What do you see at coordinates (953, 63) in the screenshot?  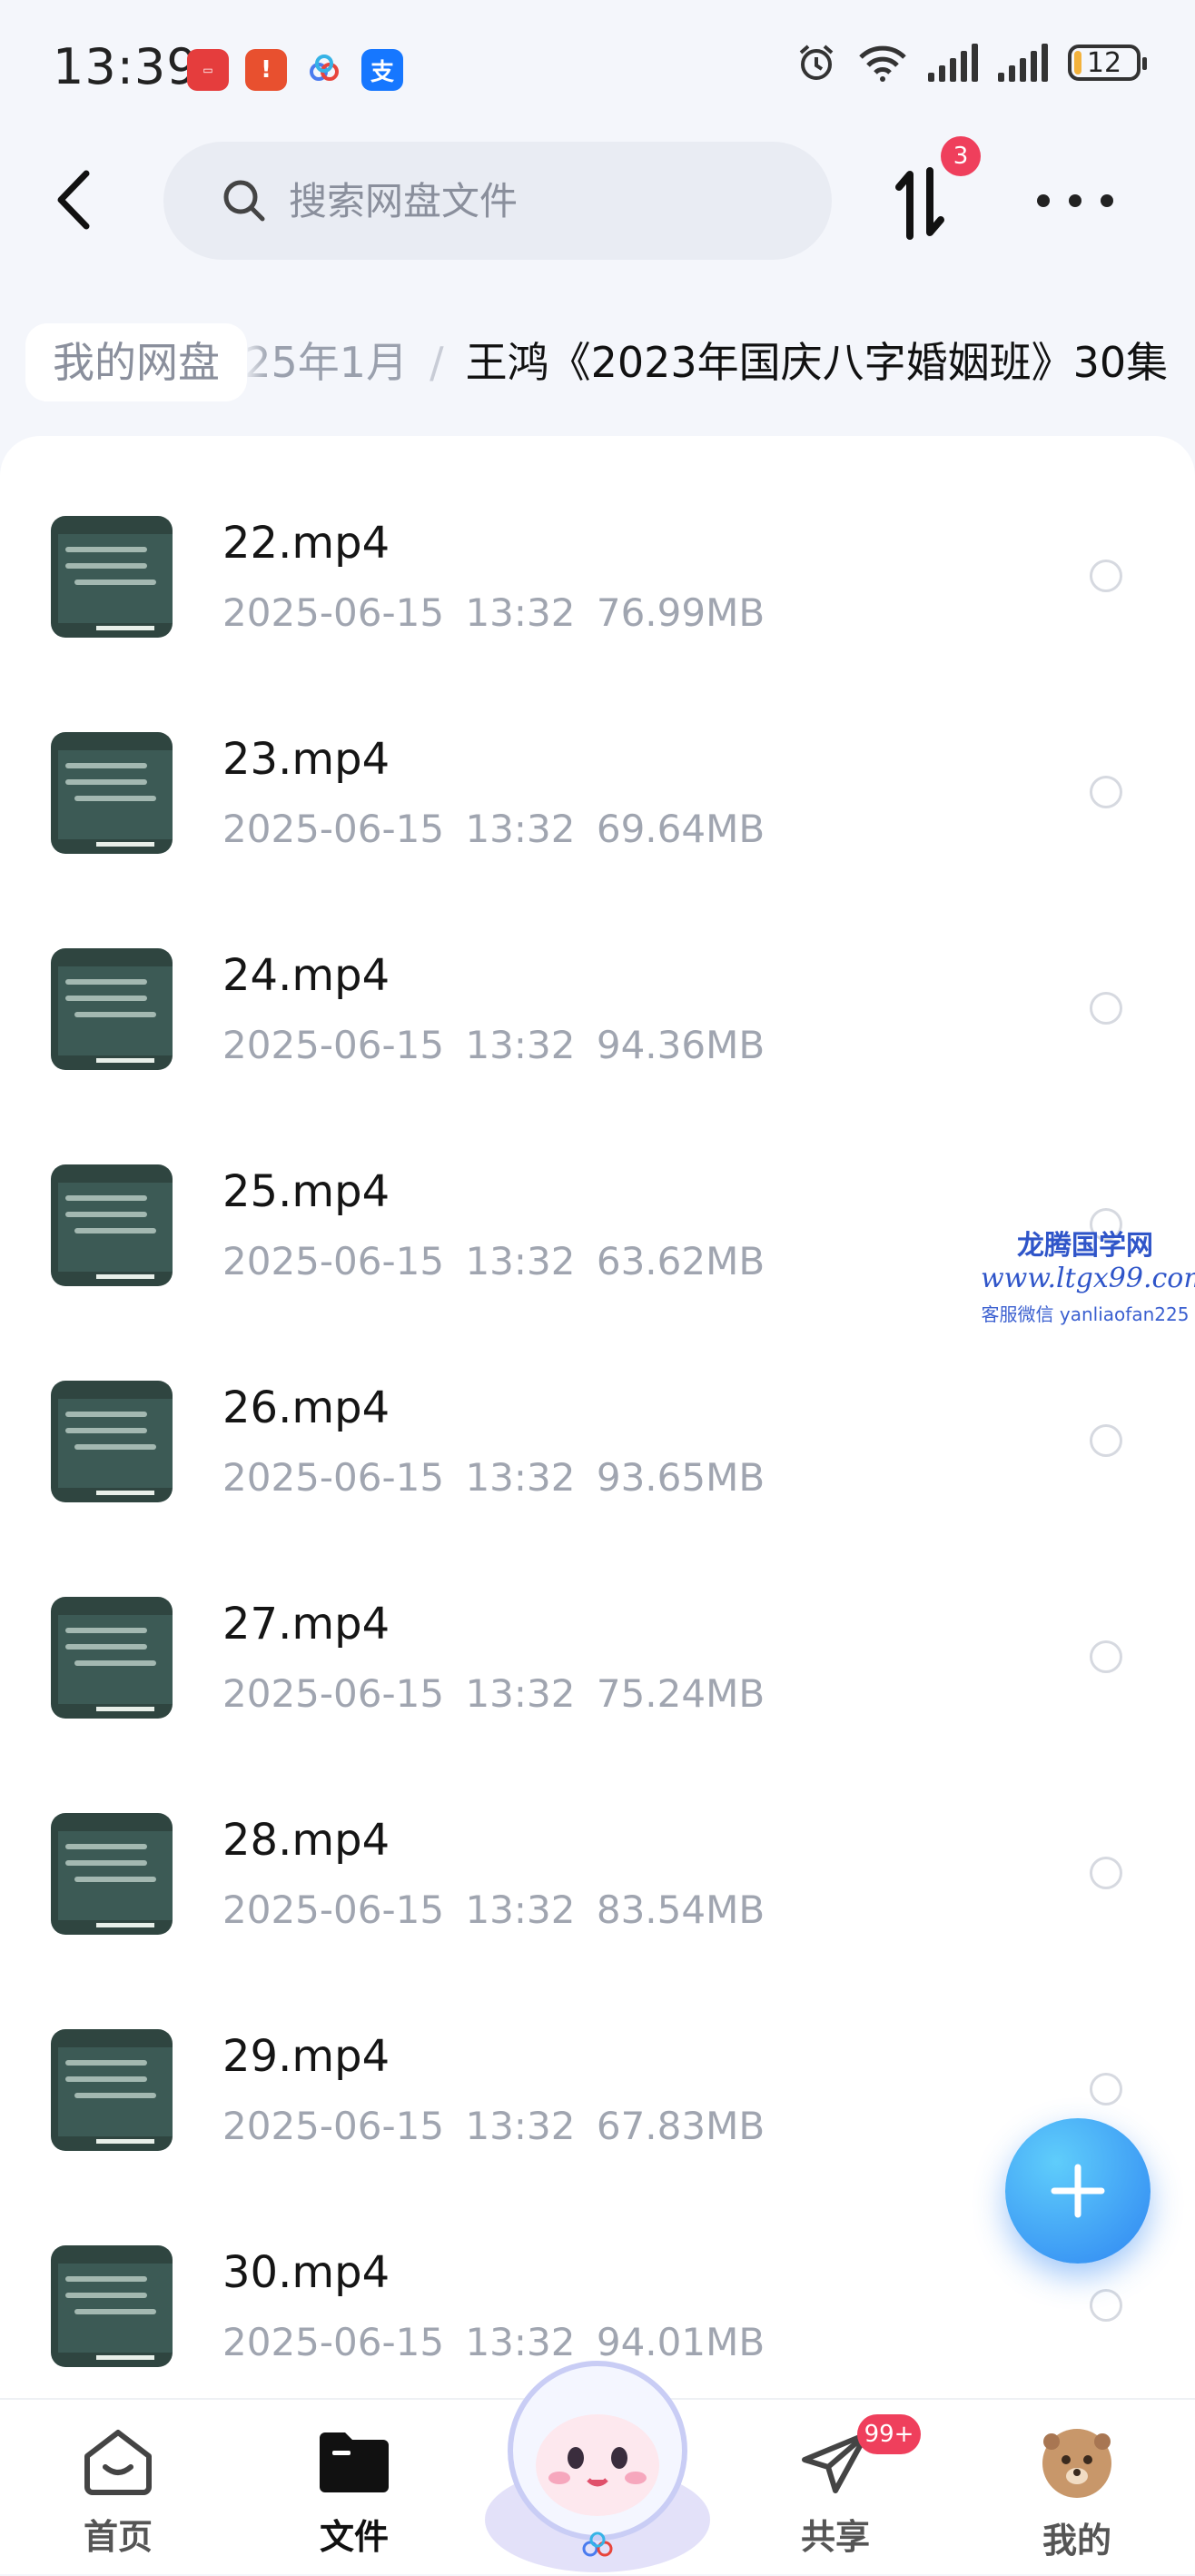 I see `signal-1-icon` at bounding box center [953, 63].